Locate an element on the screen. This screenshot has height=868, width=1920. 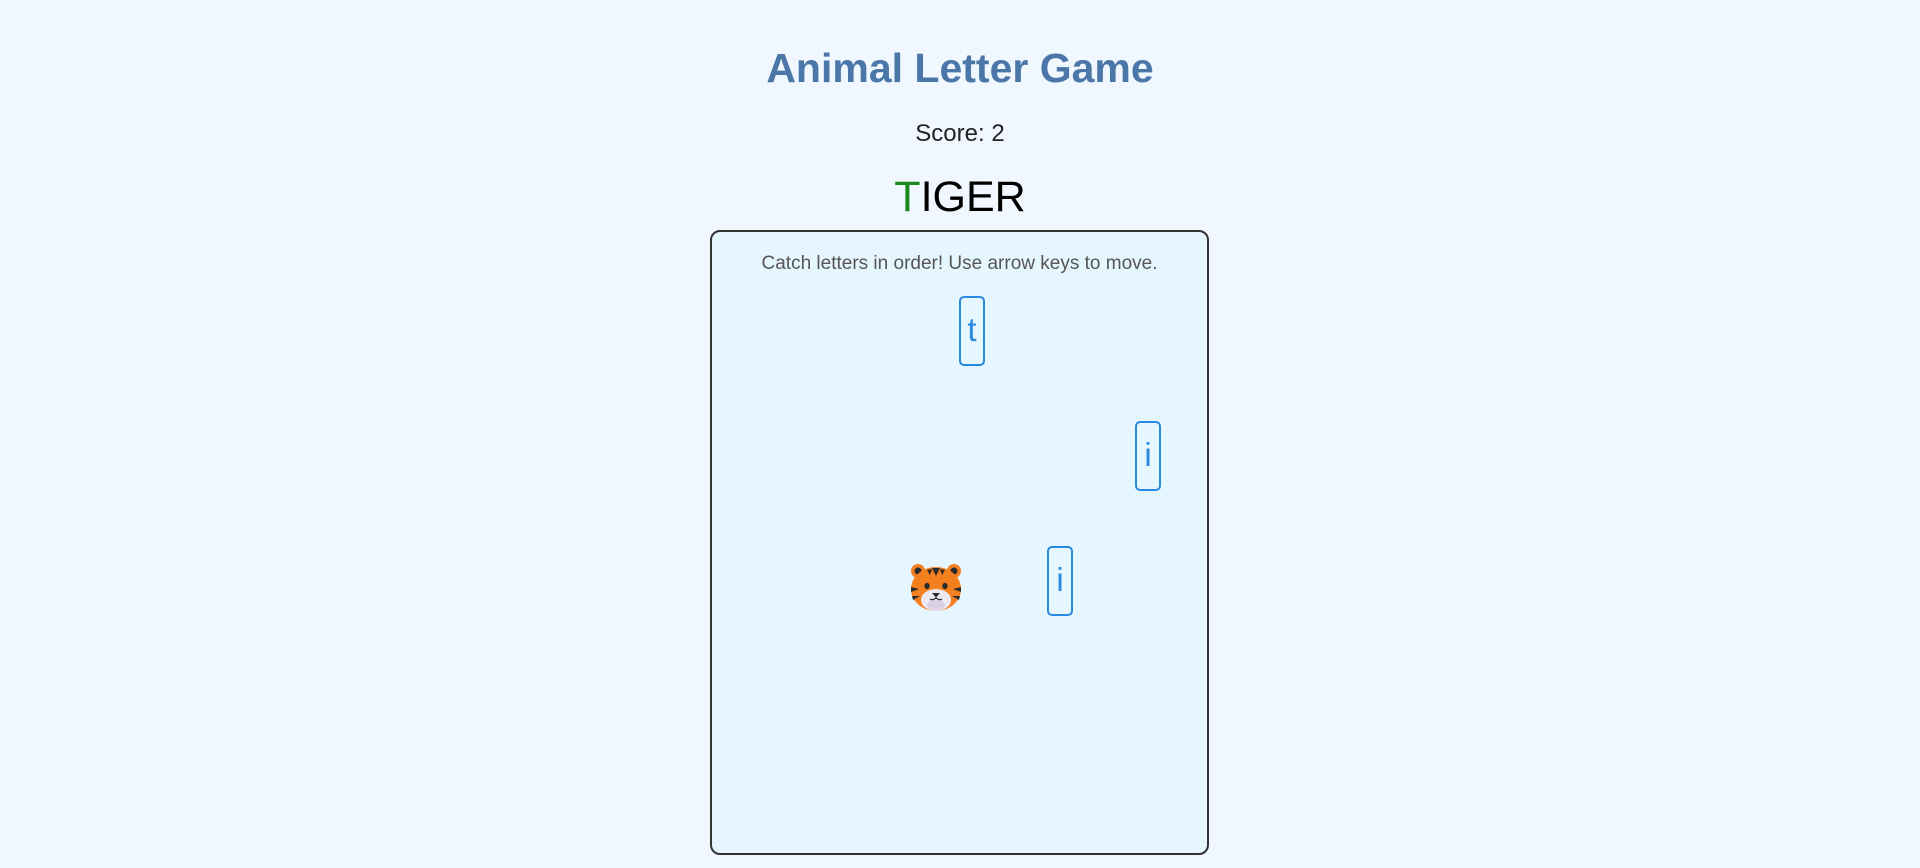
falling-letter: t is located at coordinates (972, 331).